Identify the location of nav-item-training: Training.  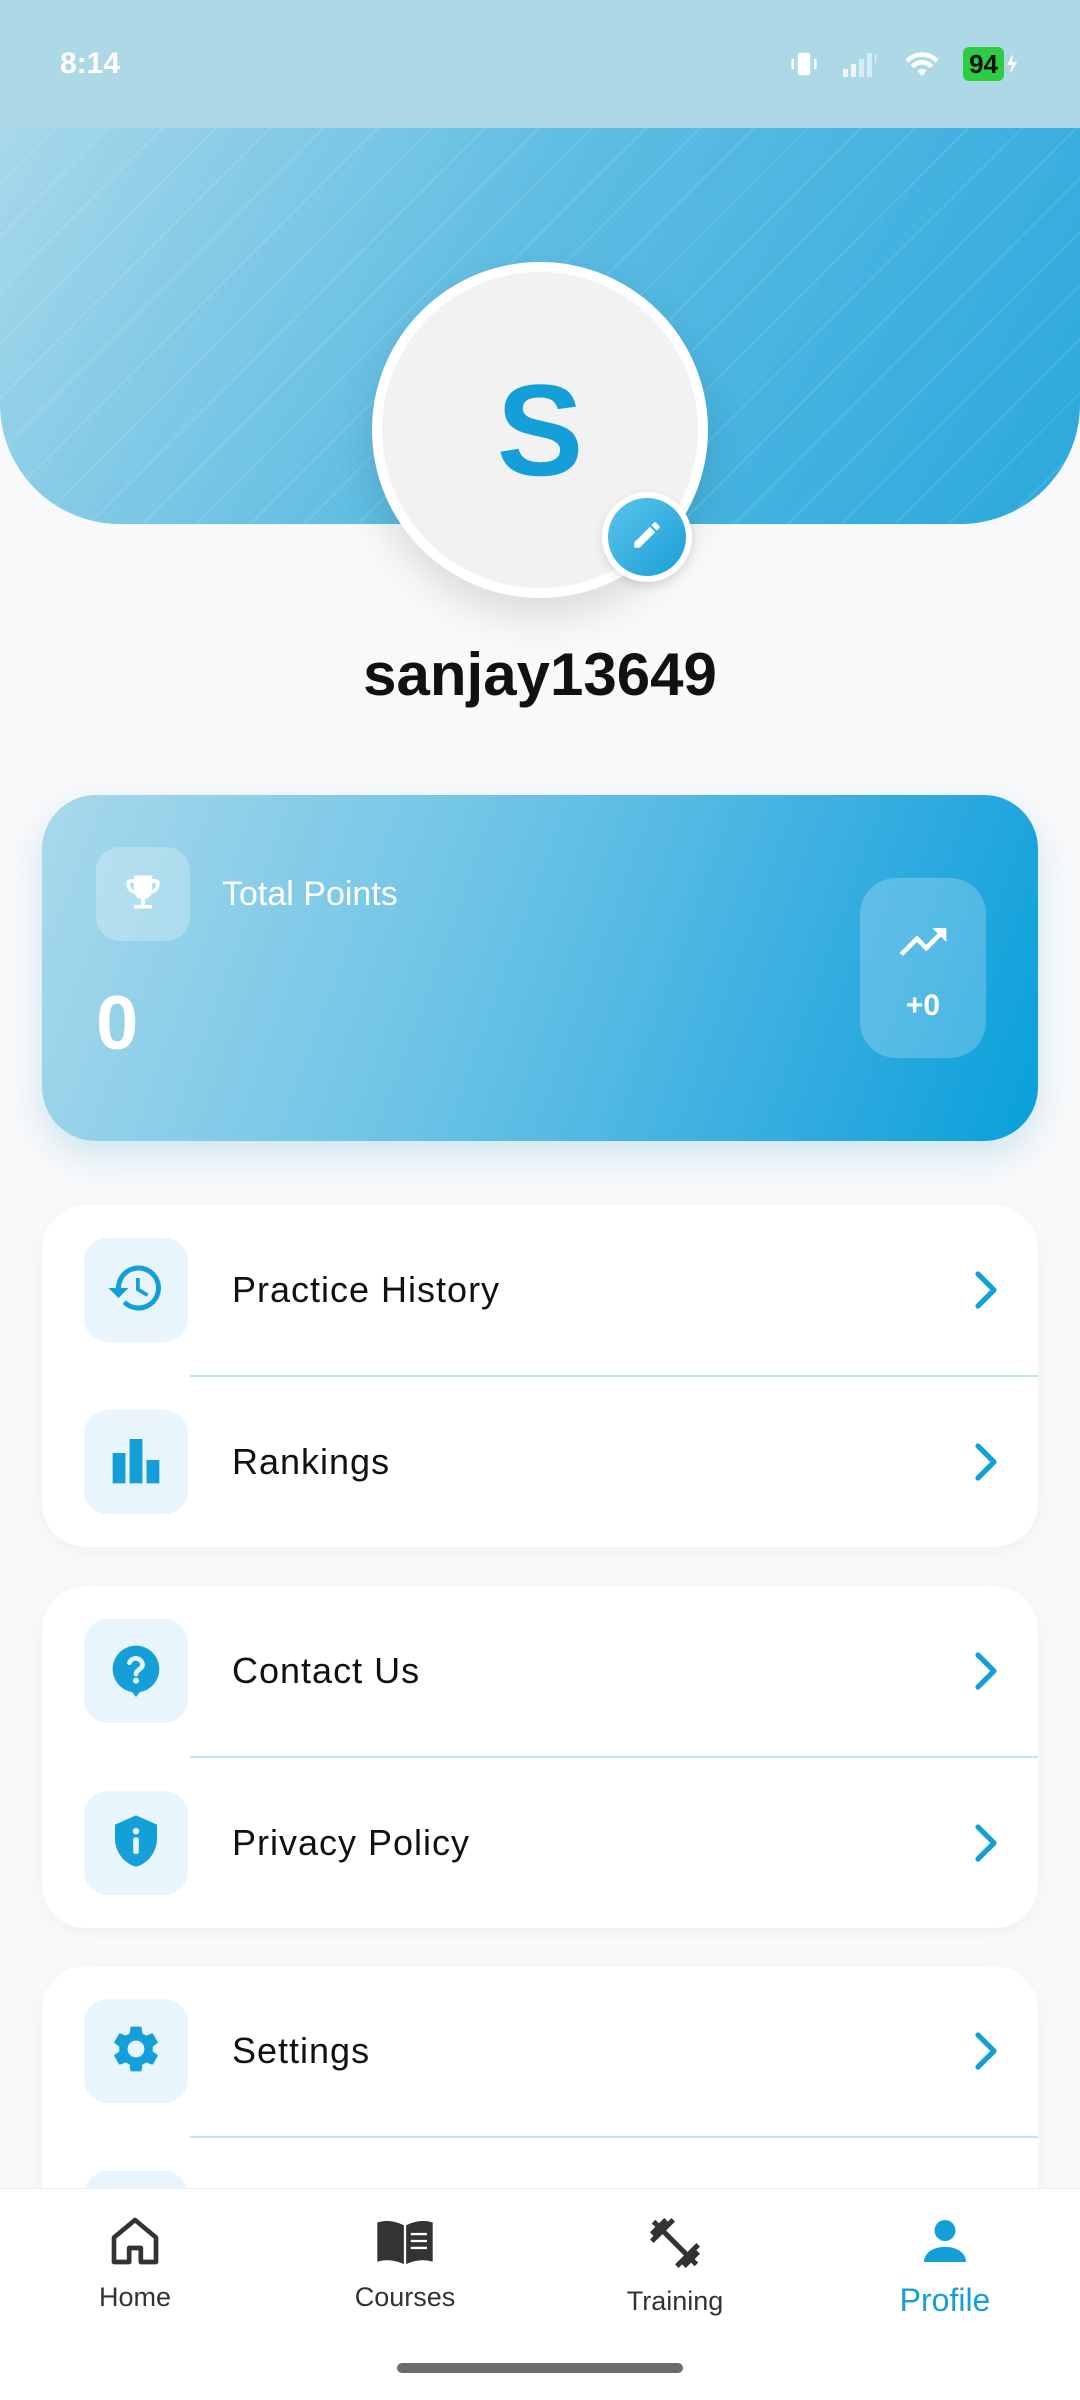
(675, 2273).